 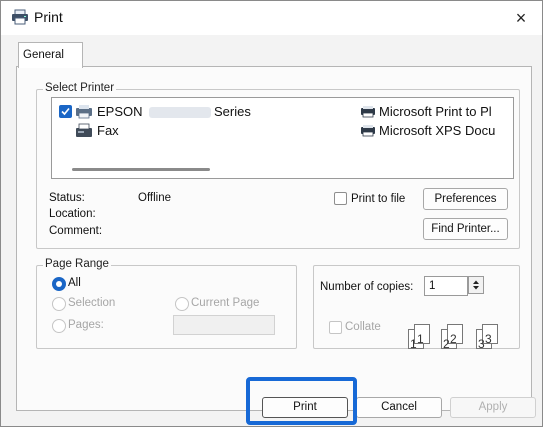 I want to click on page-range-legend: Page Range, so click(x=77, y=264).